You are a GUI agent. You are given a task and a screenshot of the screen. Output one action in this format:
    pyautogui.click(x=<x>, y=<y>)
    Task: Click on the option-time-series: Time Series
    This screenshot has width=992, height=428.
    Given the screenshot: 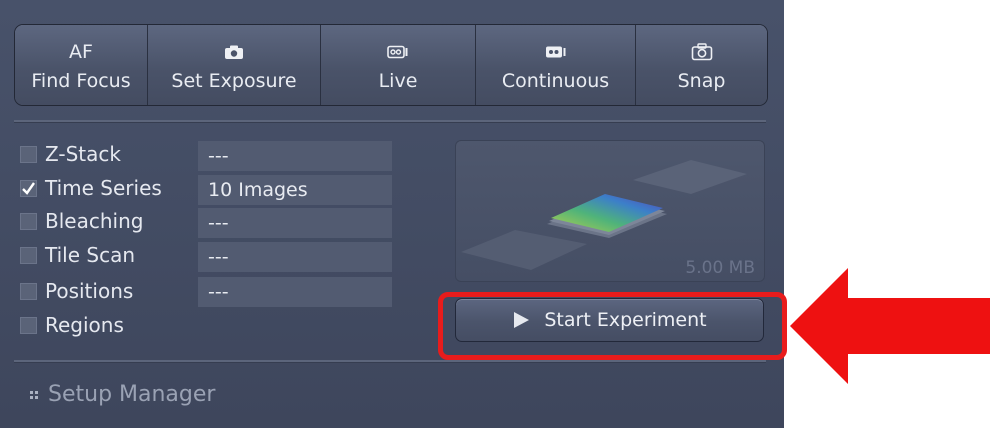 What is the action you would take?
    pyautogui.click(x=91, y=188)
    